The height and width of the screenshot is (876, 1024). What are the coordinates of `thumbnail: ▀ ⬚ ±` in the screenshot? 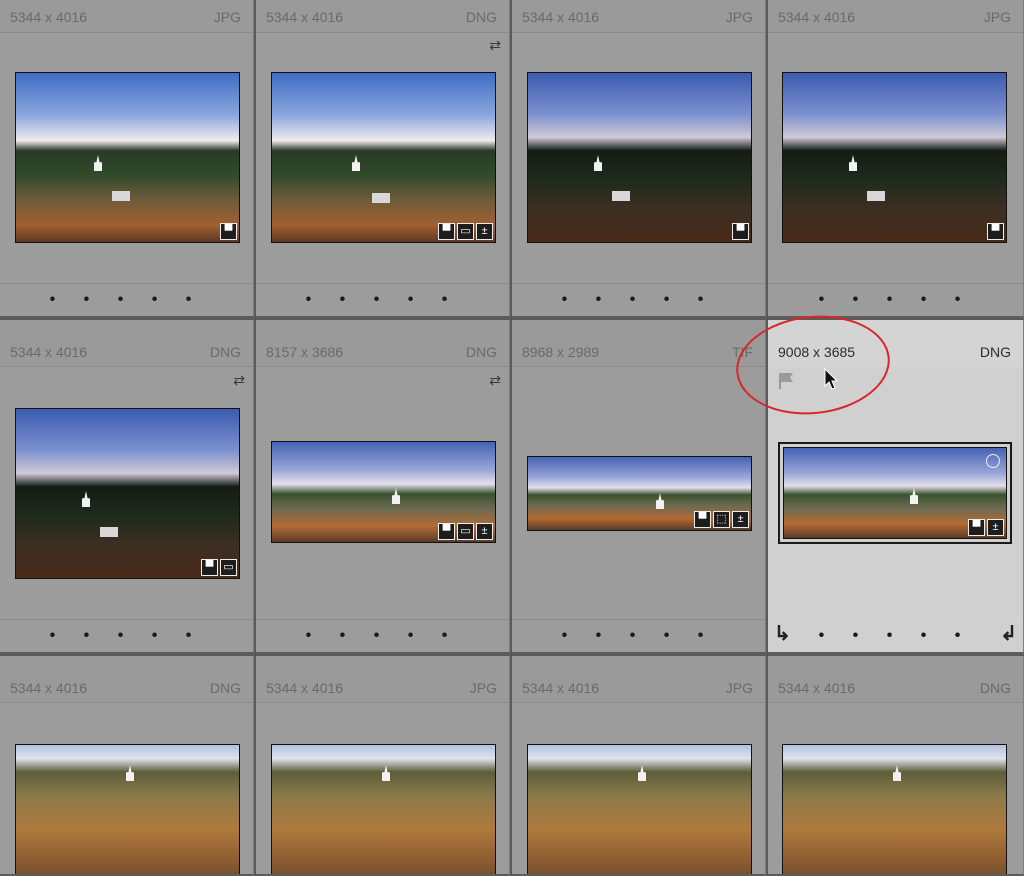 It's located at (639, 493).